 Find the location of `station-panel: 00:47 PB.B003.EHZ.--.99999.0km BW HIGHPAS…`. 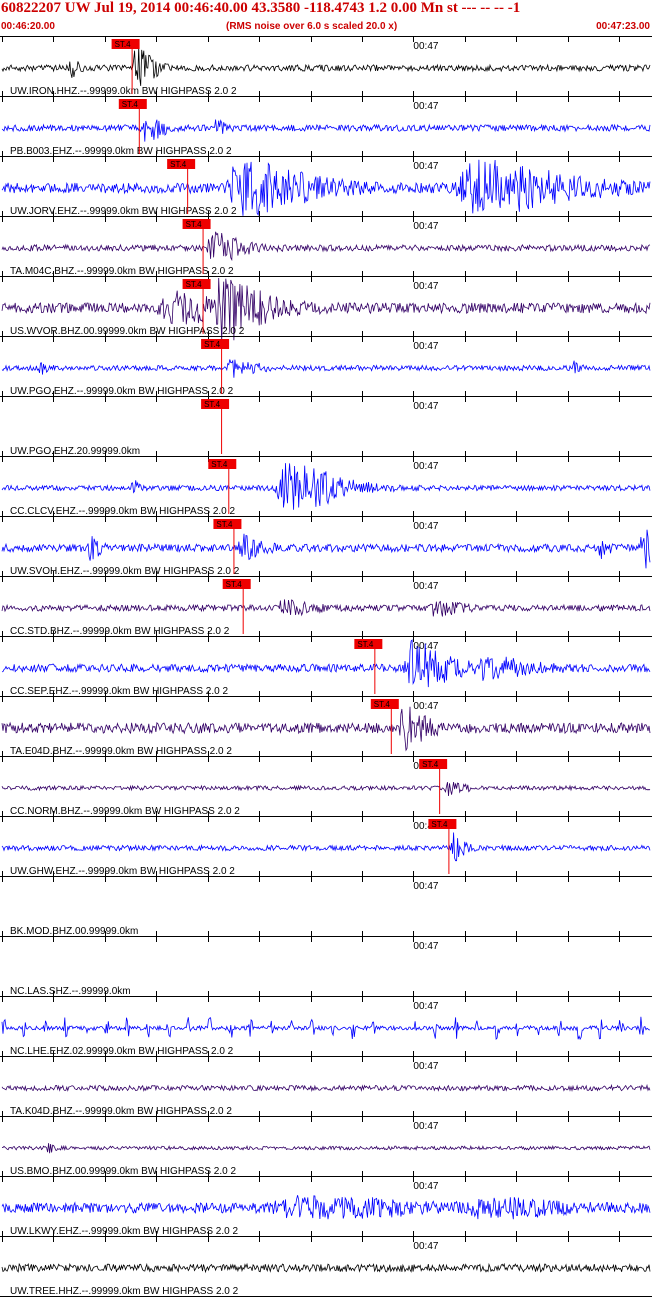

station-panel: 00:47 PB.B003.EHZ.--.99999.0km BW HIGHPAS… is located at coordinates (326, 124).